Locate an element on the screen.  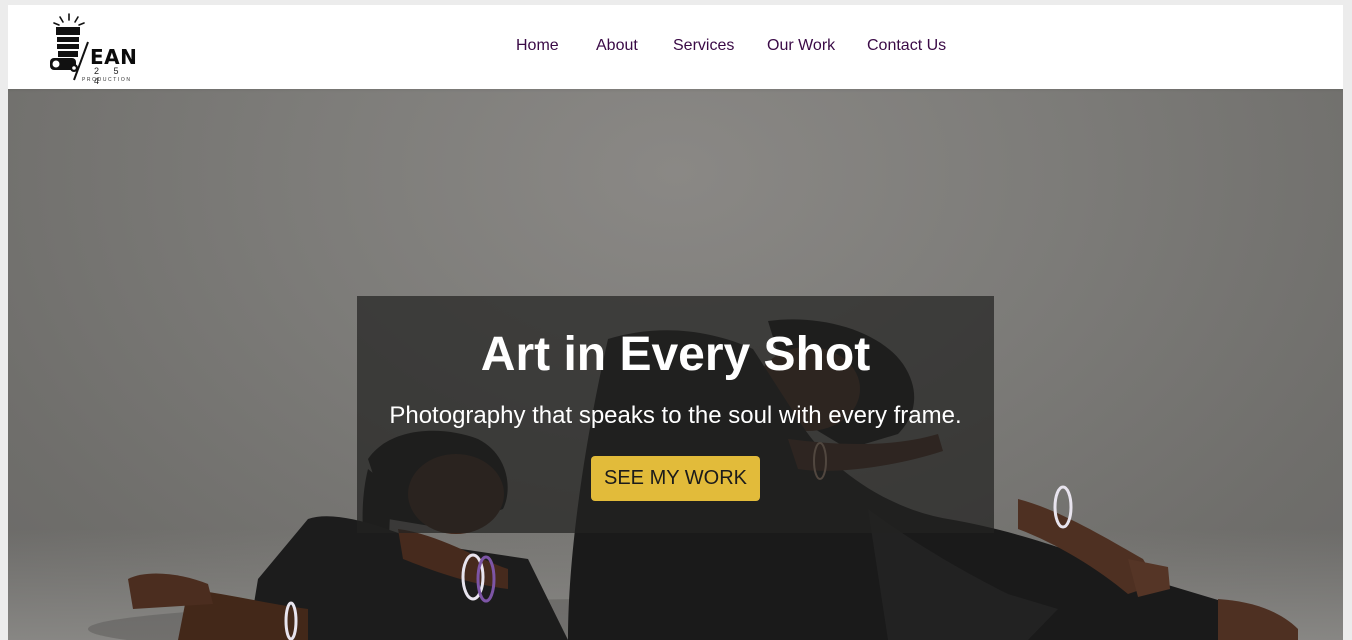
nav-link-our-work: Our Work is located at coordinates (801, 46).